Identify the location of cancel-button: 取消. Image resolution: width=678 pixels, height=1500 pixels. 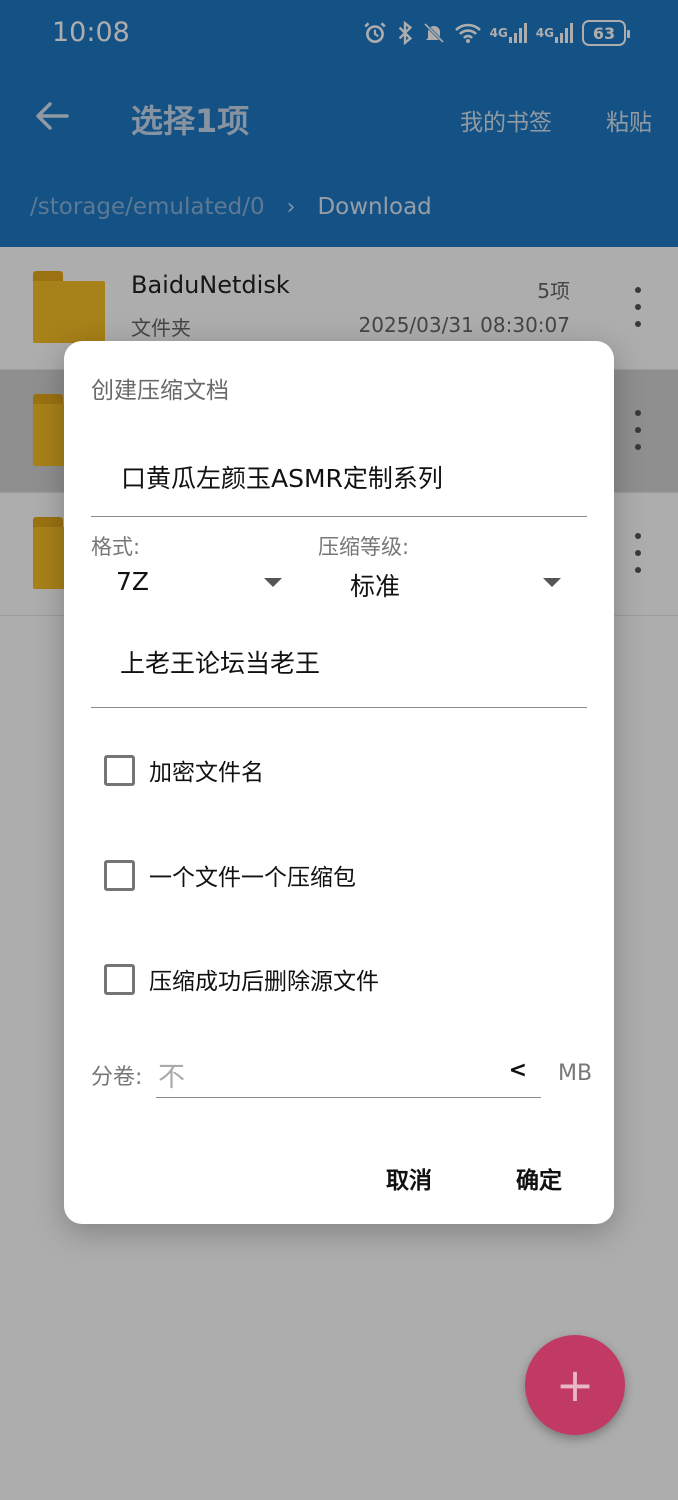
(409, 1178).